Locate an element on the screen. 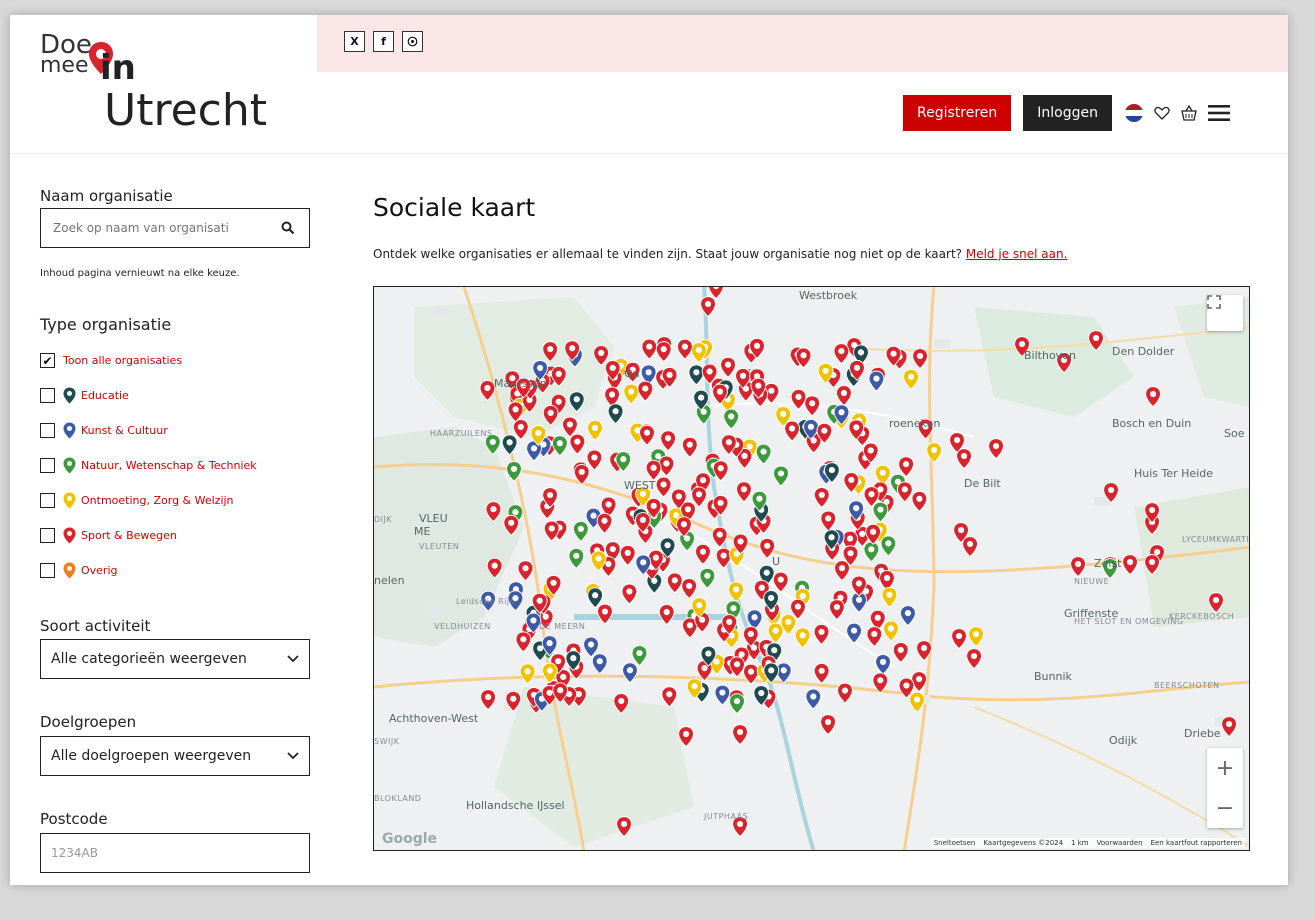  map-place-label: WEST is located at coordinates (640, 485).